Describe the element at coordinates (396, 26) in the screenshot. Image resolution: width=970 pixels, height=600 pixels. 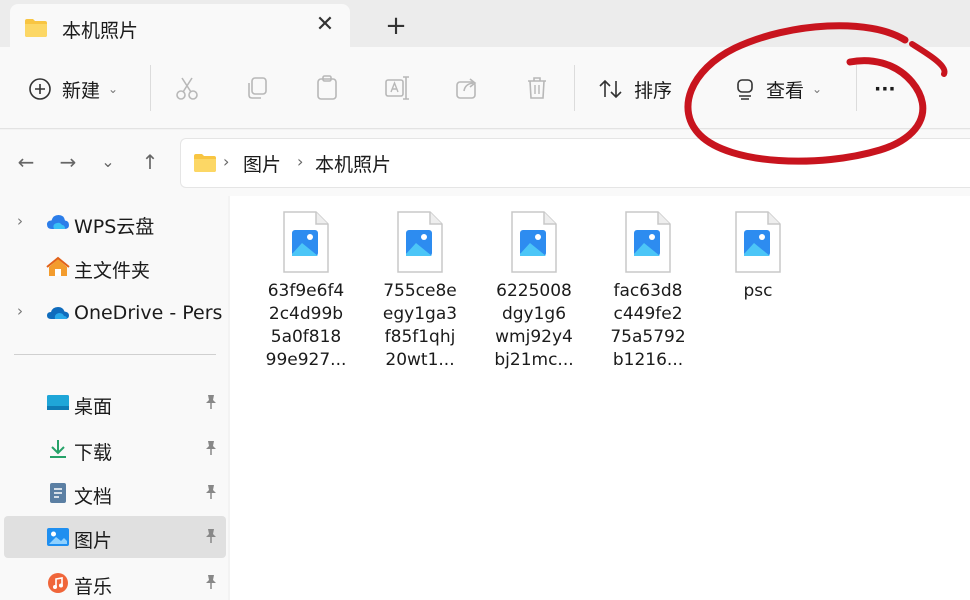
I see `new-tab-button: +` at that location.